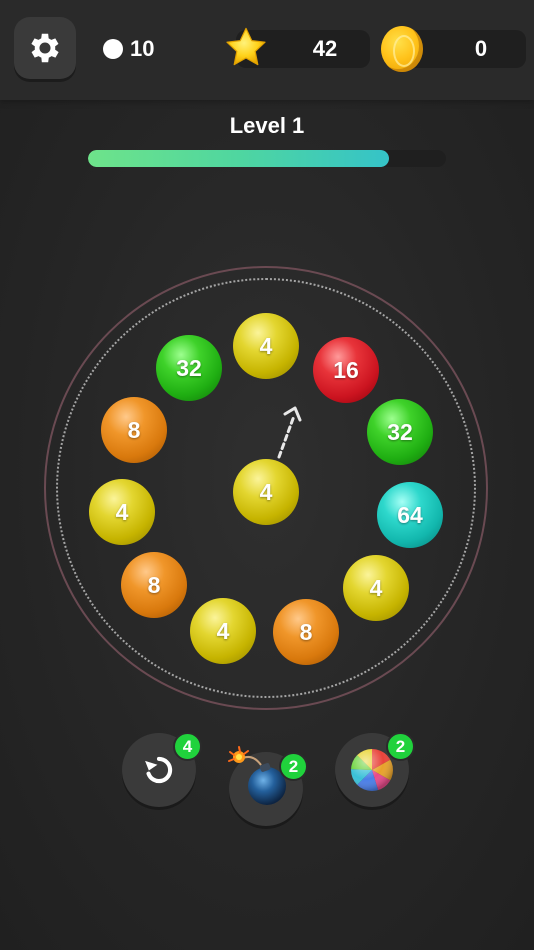  Describe the element at coordinates (410, 515) in the screenshot. I see `ring-ball: 64` at that location.